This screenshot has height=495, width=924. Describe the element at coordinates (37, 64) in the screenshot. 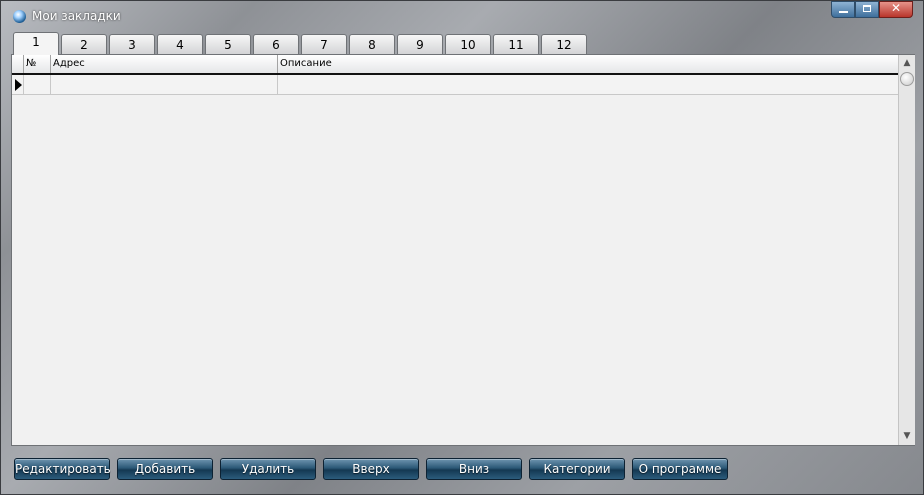

I see `column-header-number: №` at that location.